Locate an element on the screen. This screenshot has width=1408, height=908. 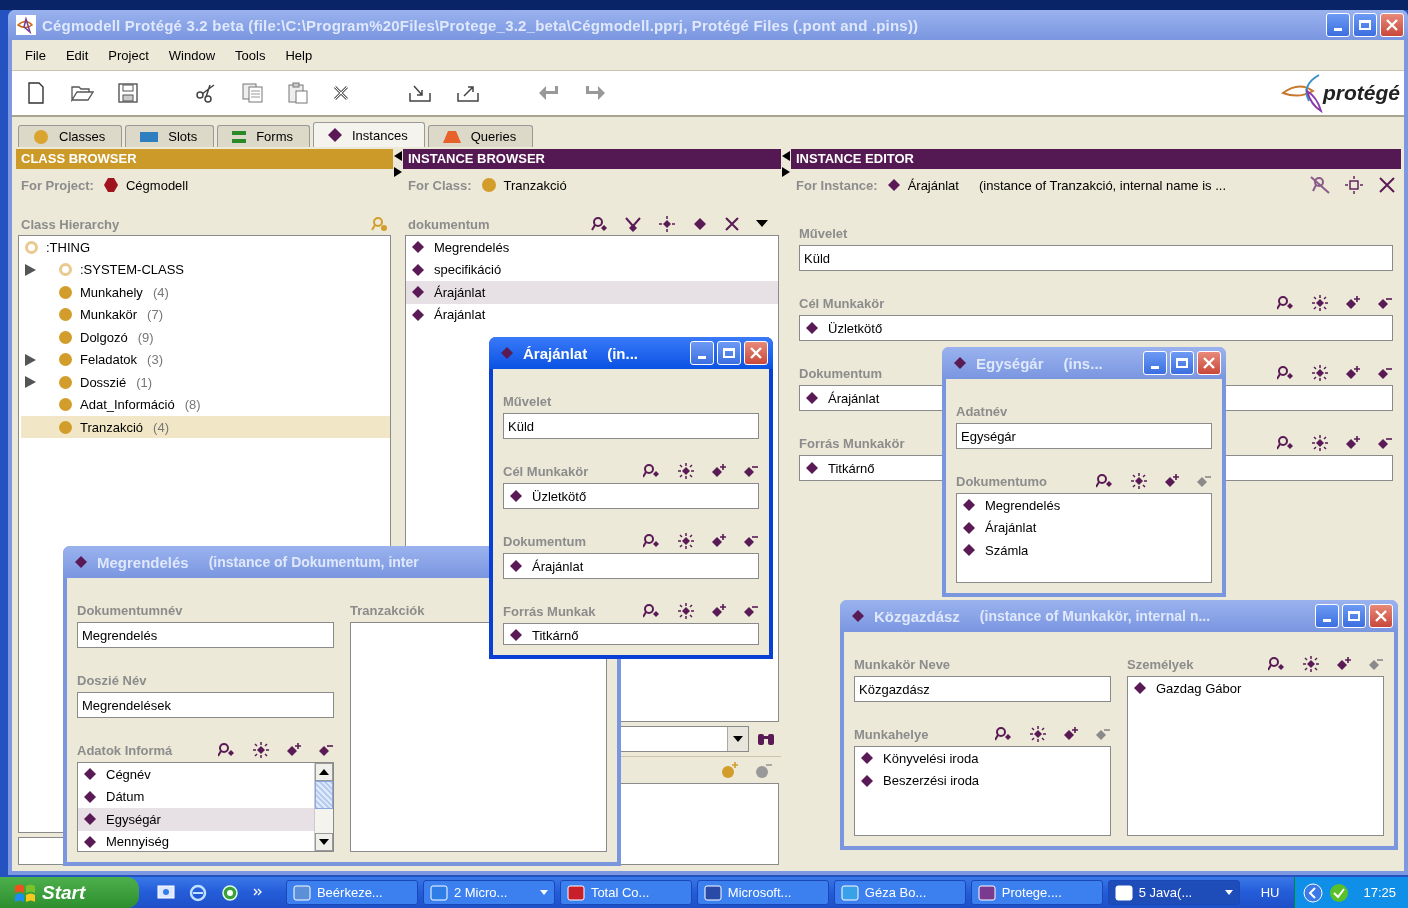
section-label: dokumentum is located at coordinates (449, 224).